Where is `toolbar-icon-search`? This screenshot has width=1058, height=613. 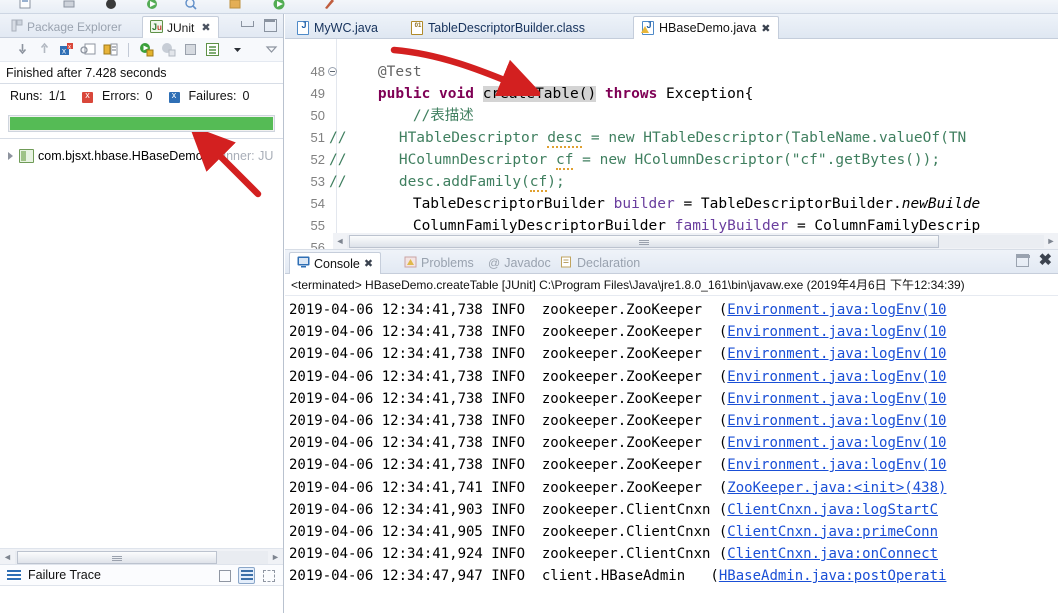
toolbar-icon-search is located at coordinates (191, 5).